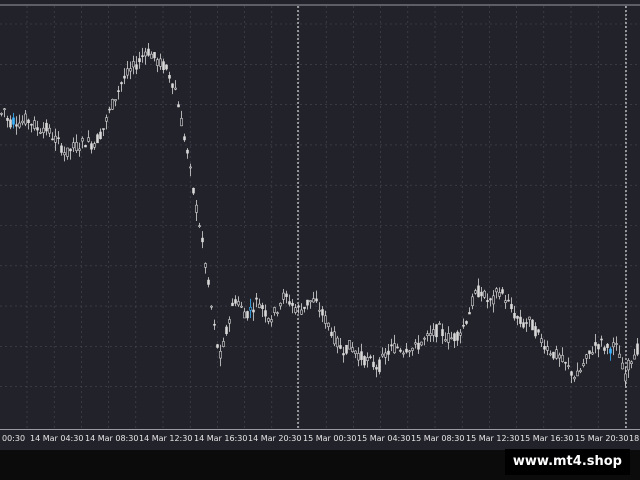 The width and height of the screenshot is (640, 480). I want to click on time-axis-tick-label: 14 Mar 16:30, so click(221, 438).